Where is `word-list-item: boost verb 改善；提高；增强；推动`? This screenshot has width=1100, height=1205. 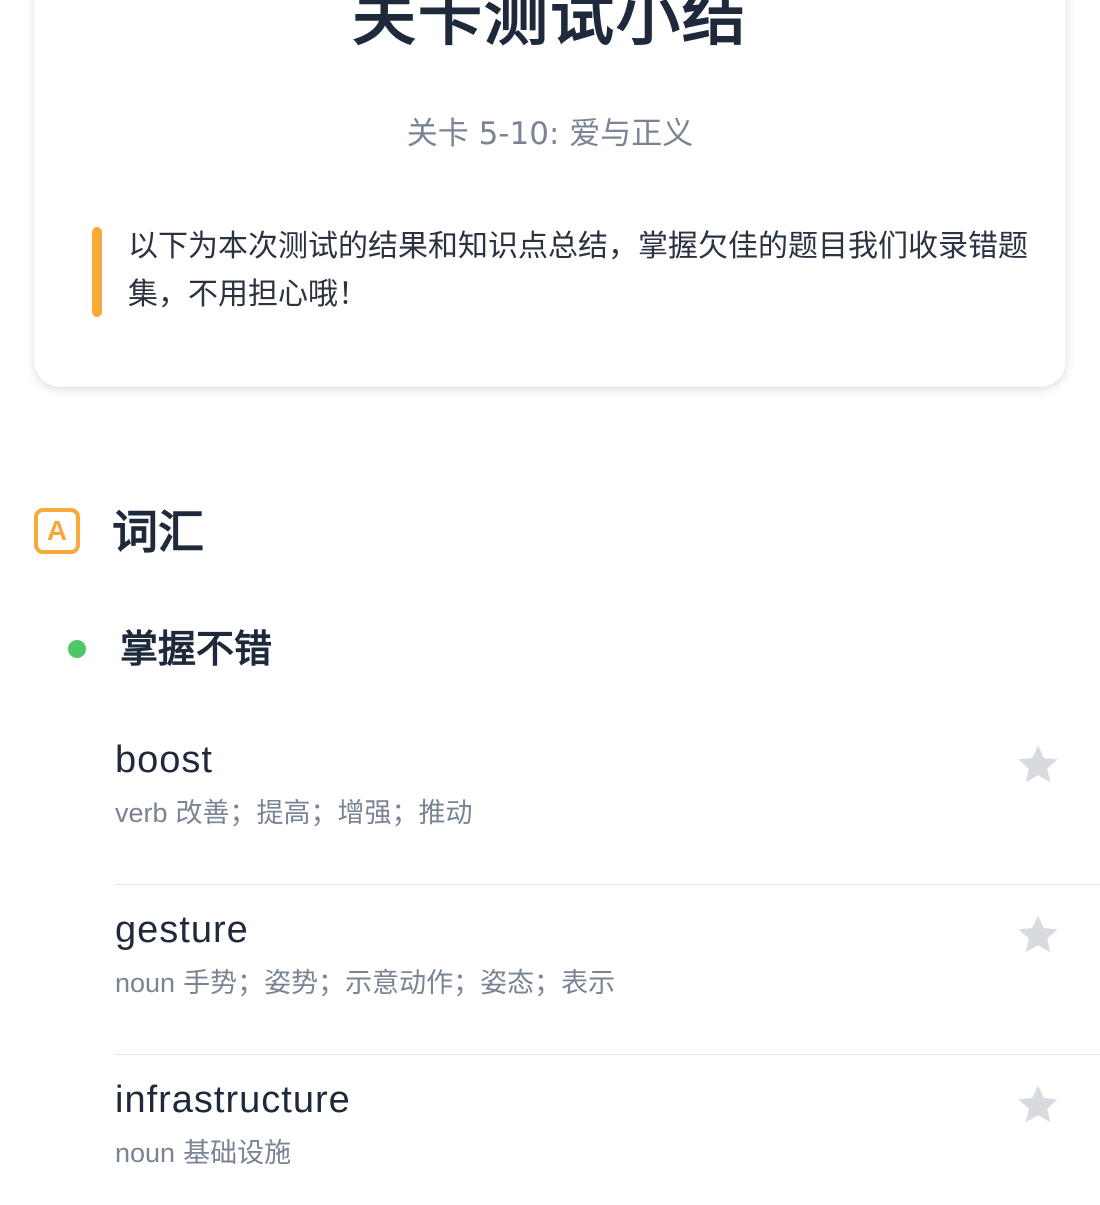 word-list-item: boost verb 改善；提高；增强；推动 is located at coordinates (607, 800).